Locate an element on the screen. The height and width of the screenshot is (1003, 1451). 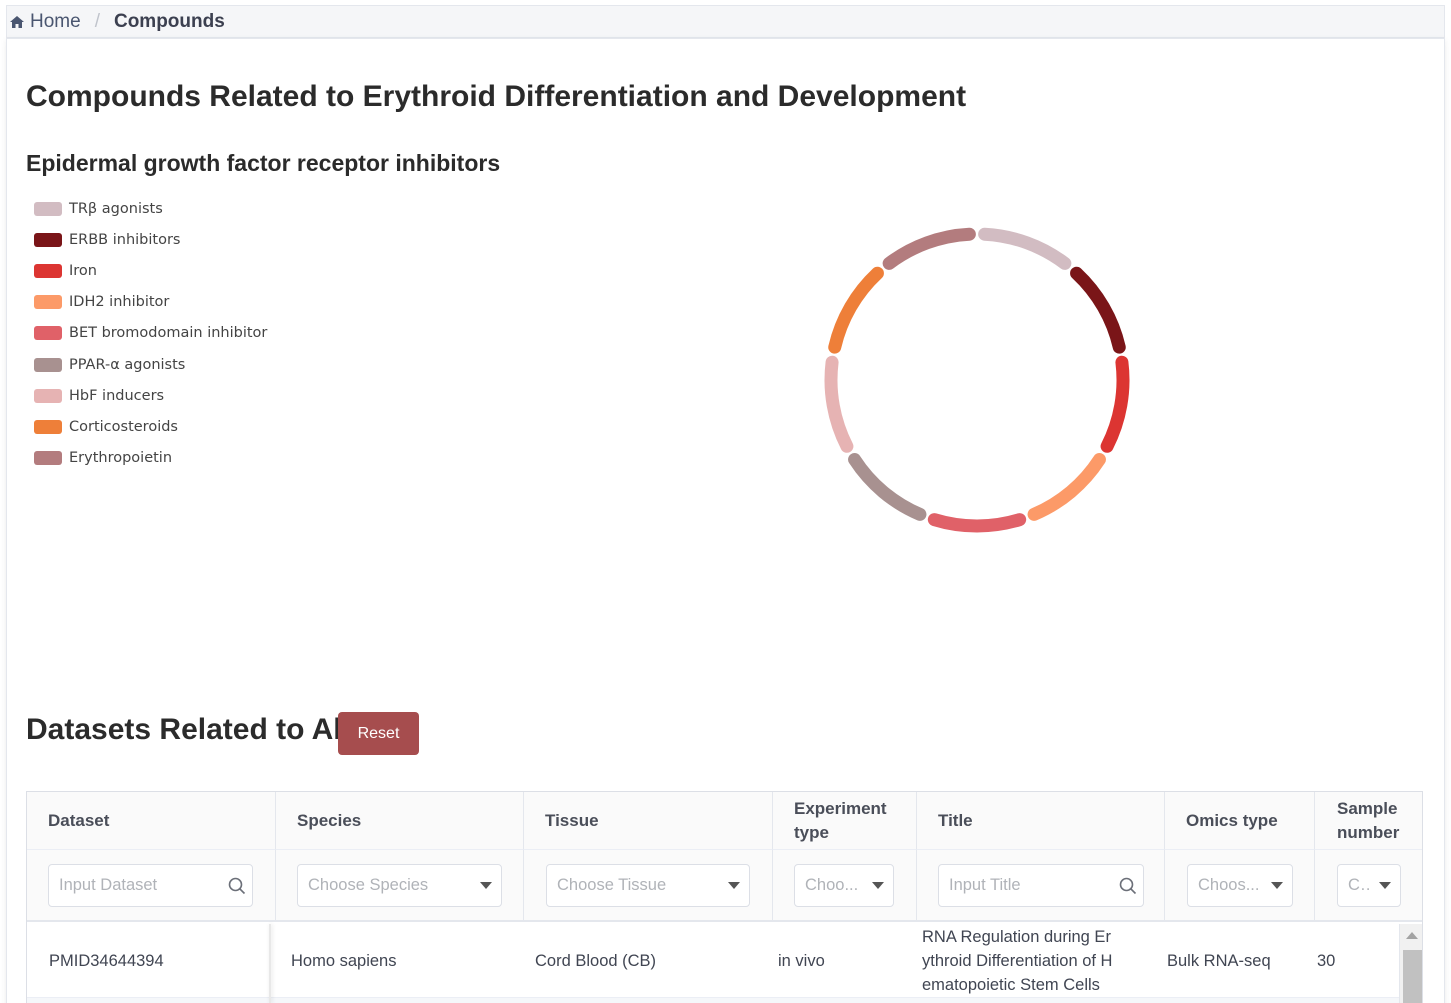
legend-label: IDH2 inhibitor is located at coordinates (119, 302).